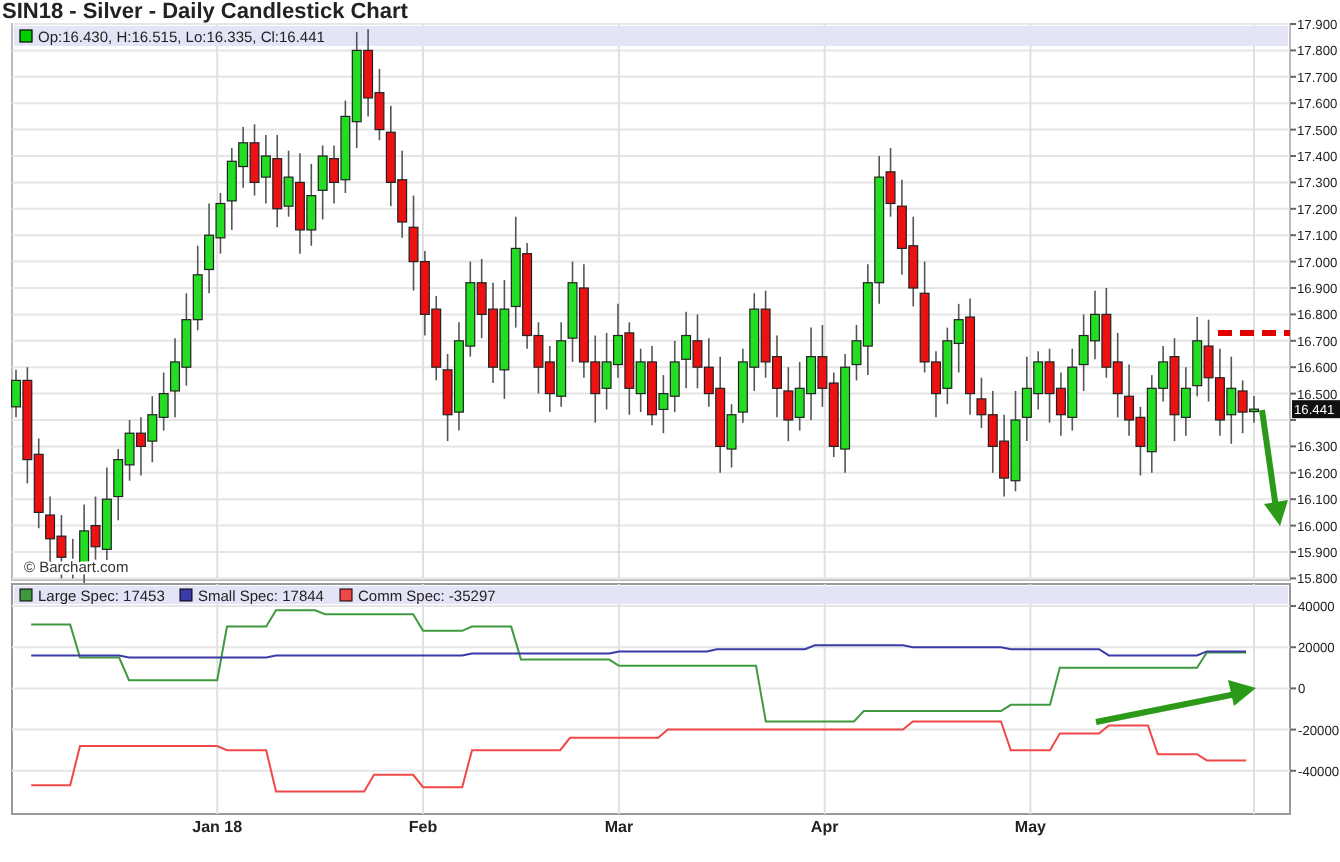 The image size is (1340, 862). I want to click on trend-arrow, so click(1273, 467).